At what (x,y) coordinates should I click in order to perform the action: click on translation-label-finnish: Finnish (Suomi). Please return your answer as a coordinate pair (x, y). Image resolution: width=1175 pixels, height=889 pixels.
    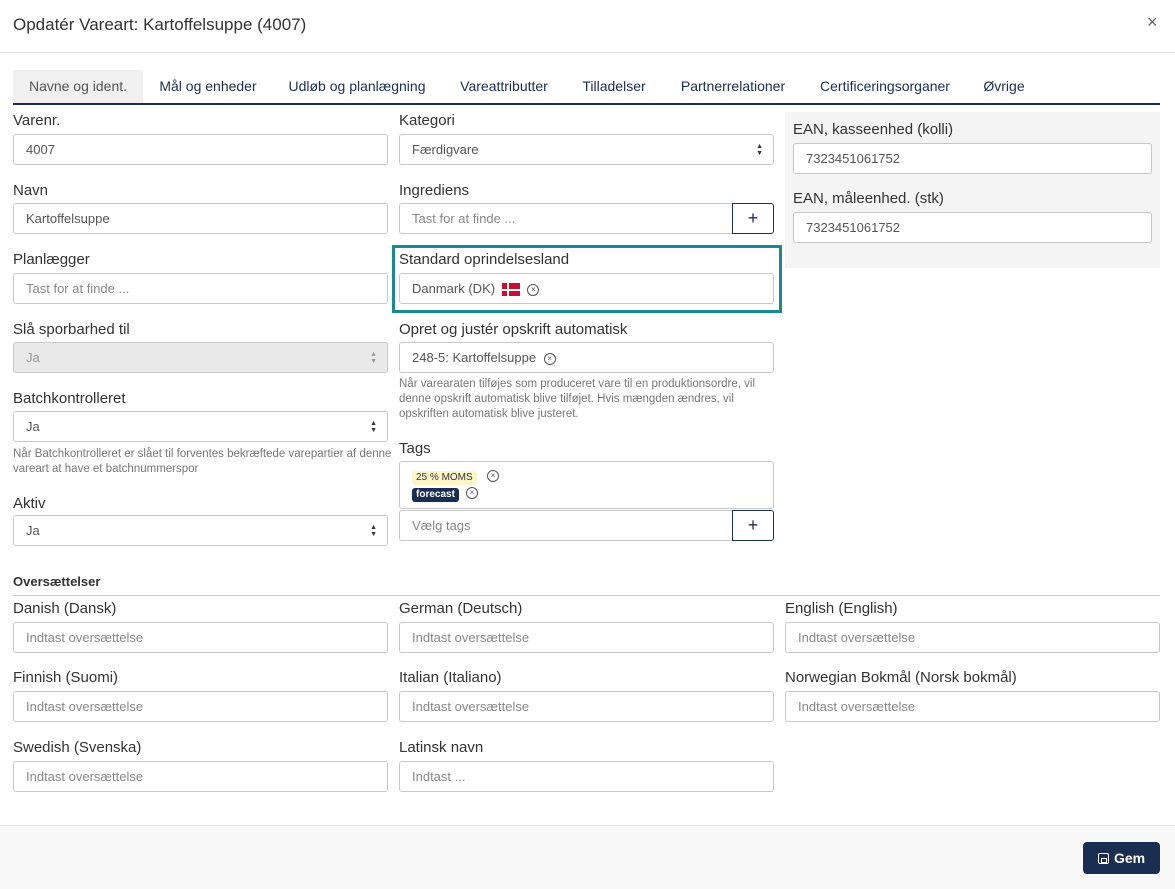
    Looking at the image, I should click on (66, 677).